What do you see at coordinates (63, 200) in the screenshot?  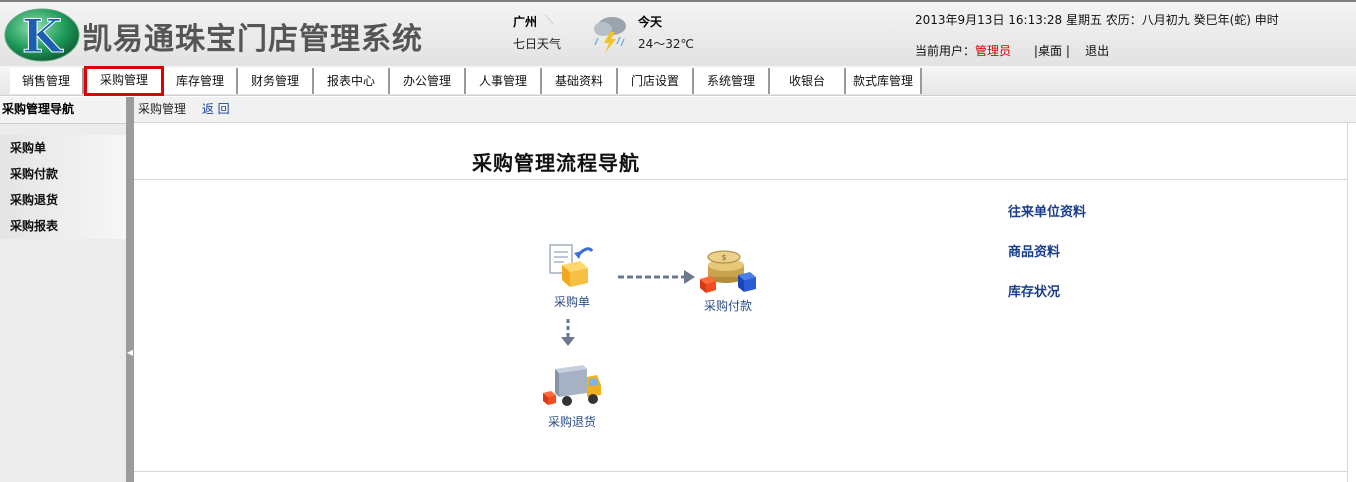 I see `sidebar-item-purchase-return: 采购退货` at bounding box center [63, 200].